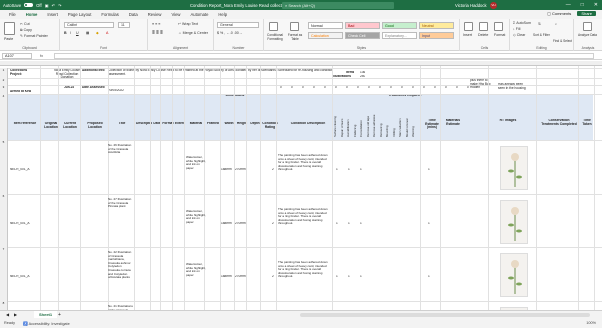  What do you see at coordinates (498, 26) in the screenshot?
I see `format-cells-icon` at bounding box center [498, 26].